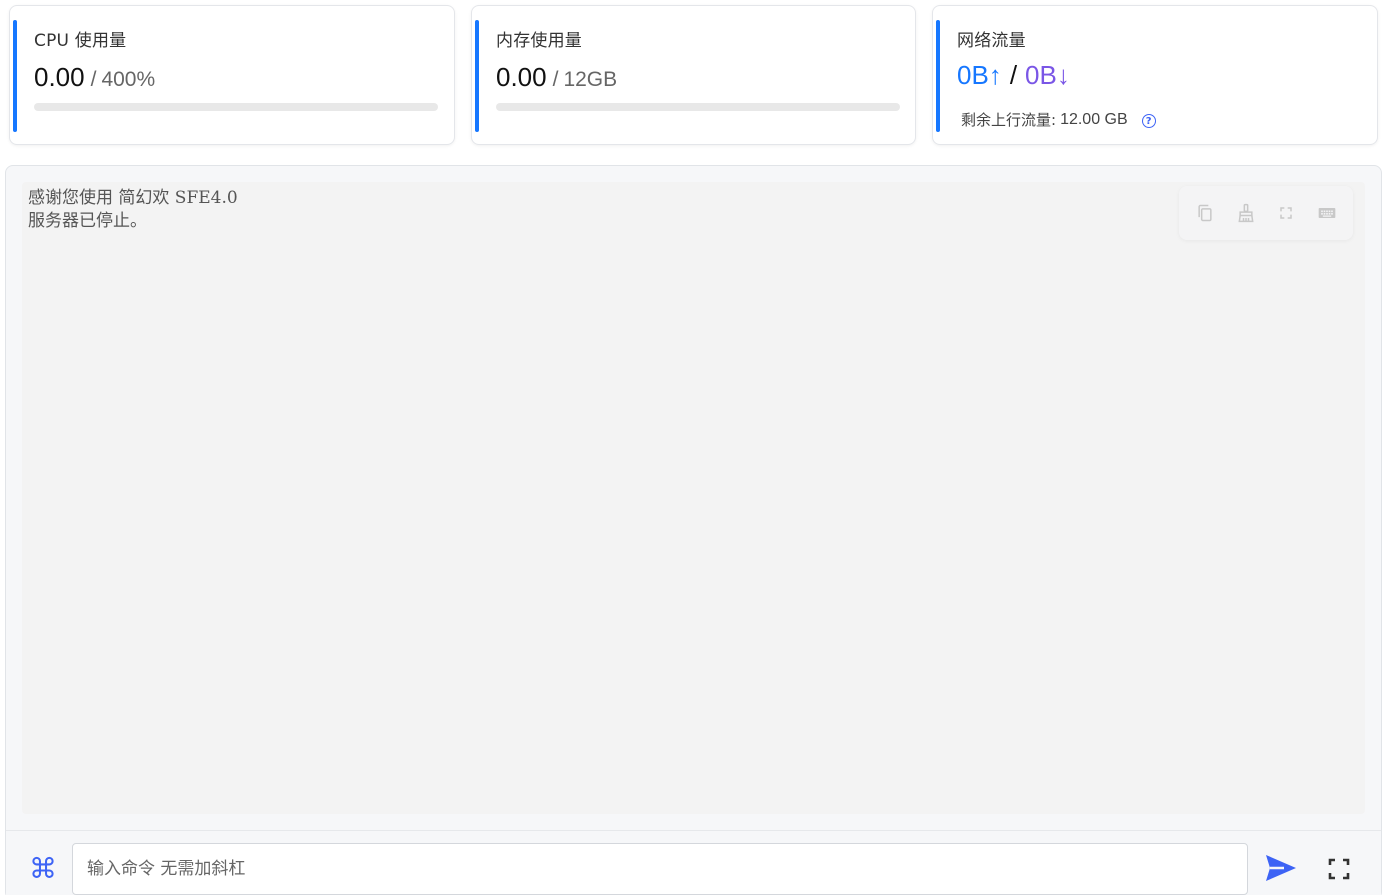 This screenshot has width=1387, height=895. Describe the element at coordinates (539, 41) in the screenshot. I see `memory-usage-title: 内存使用量` at that location.